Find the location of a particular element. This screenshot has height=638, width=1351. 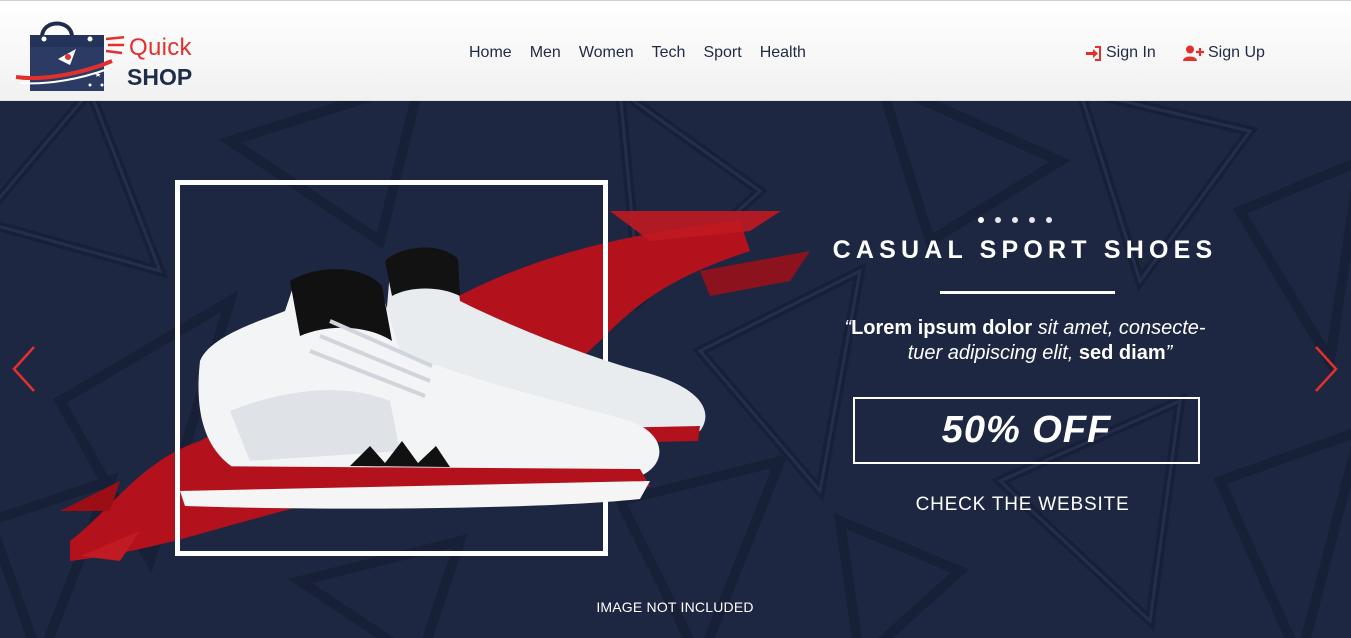

sign-in-icon is located at coordinates (1093, 53).